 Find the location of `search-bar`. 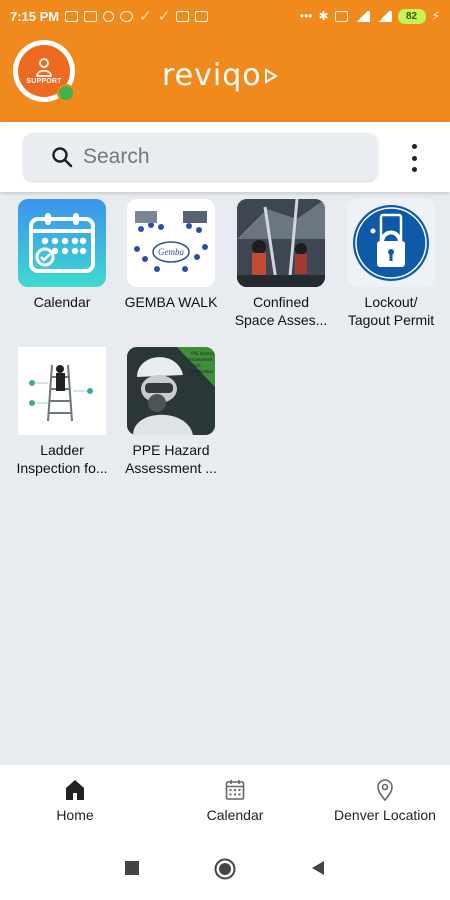

search-bar is located at coordinates (225, 157).